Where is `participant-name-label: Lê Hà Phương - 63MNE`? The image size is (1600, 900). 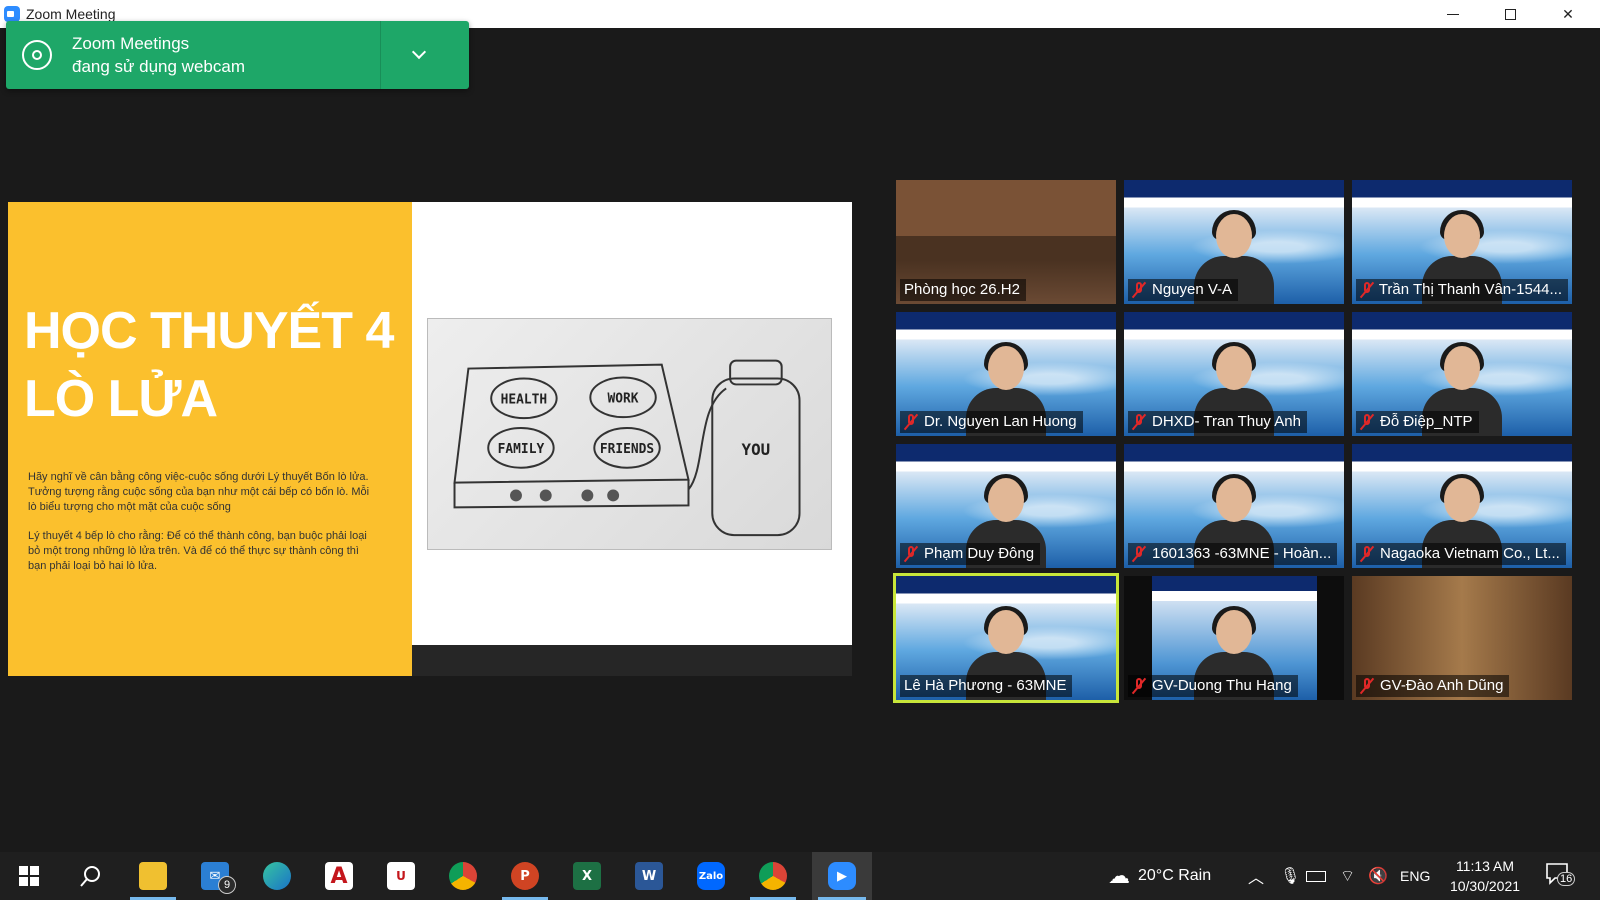
participant-name-label: Lê Hà Phương - 63MNE is located at coordinates (986, 686).